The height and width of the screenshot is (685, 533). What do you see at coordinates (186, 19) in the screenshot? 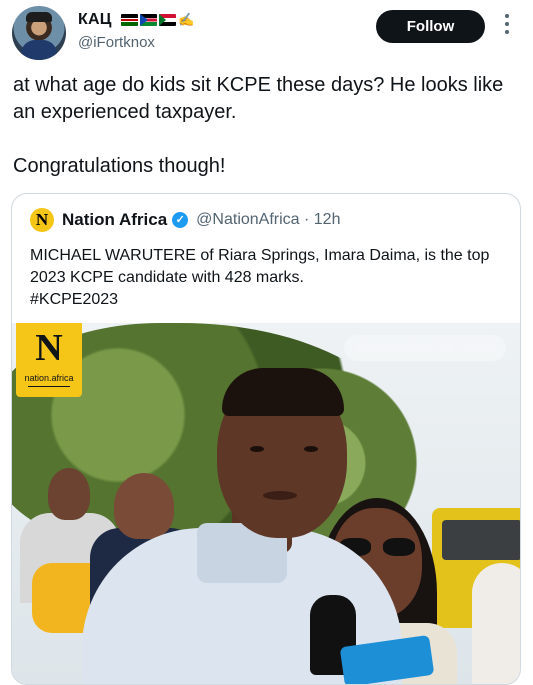
I see `hand-emoji-icon: ✍` at bounding box center [186, 19].